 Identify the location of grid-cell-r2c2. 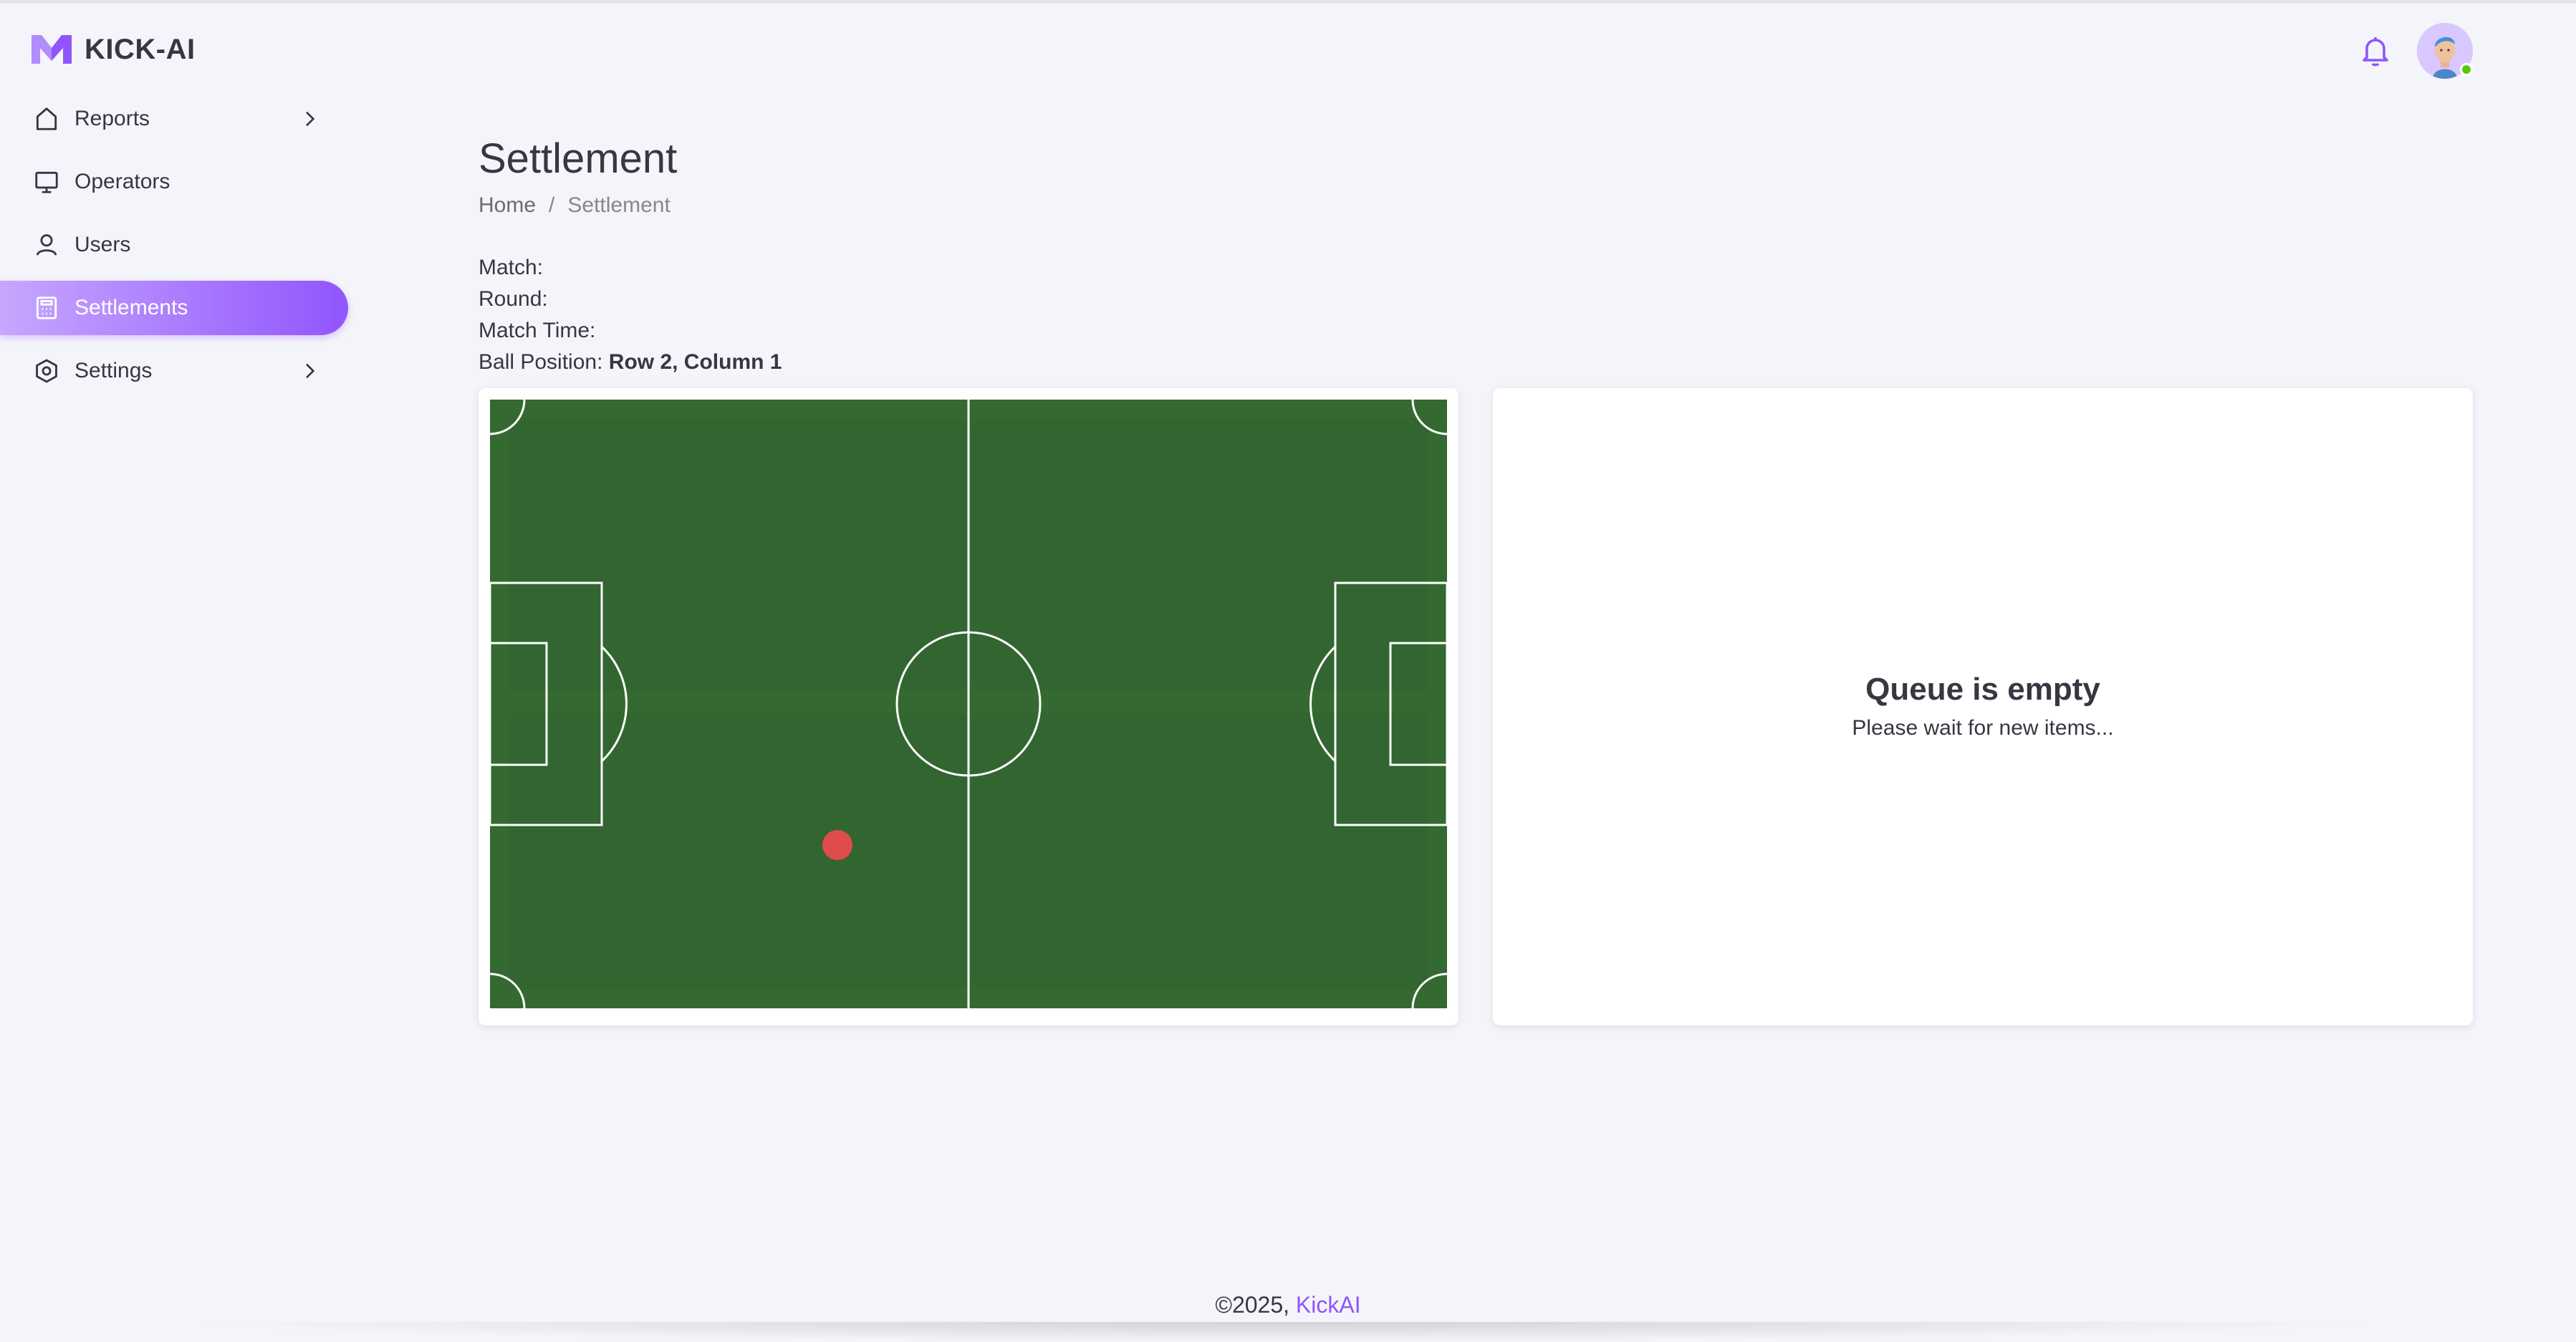
(1200, 851).